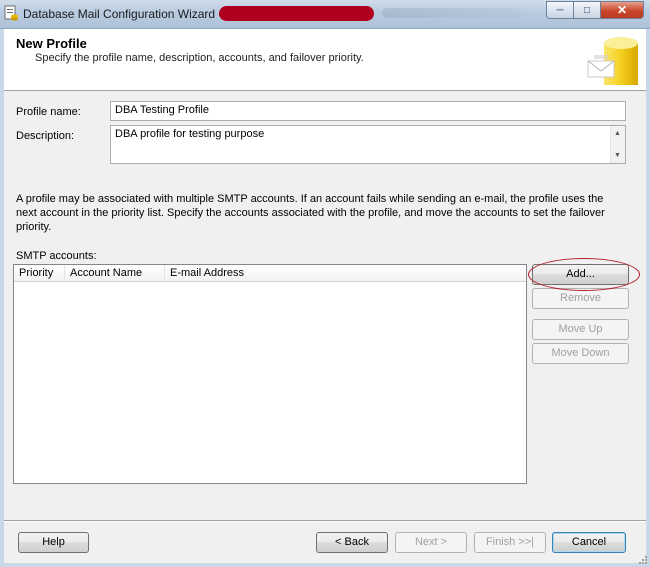 The image size is (650, 567). I want to click on move-down-button: Move Down, so click(580, 353).